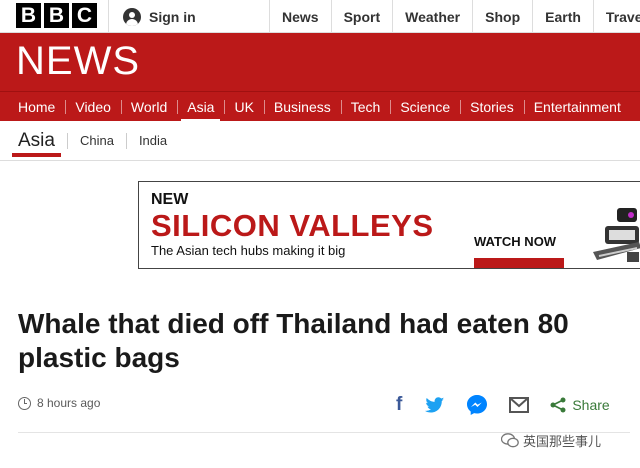  What do you see at coordinates (93, 106) in the screenshot?
I see `section-nav-video: Video` at bounding box center [93, 106].